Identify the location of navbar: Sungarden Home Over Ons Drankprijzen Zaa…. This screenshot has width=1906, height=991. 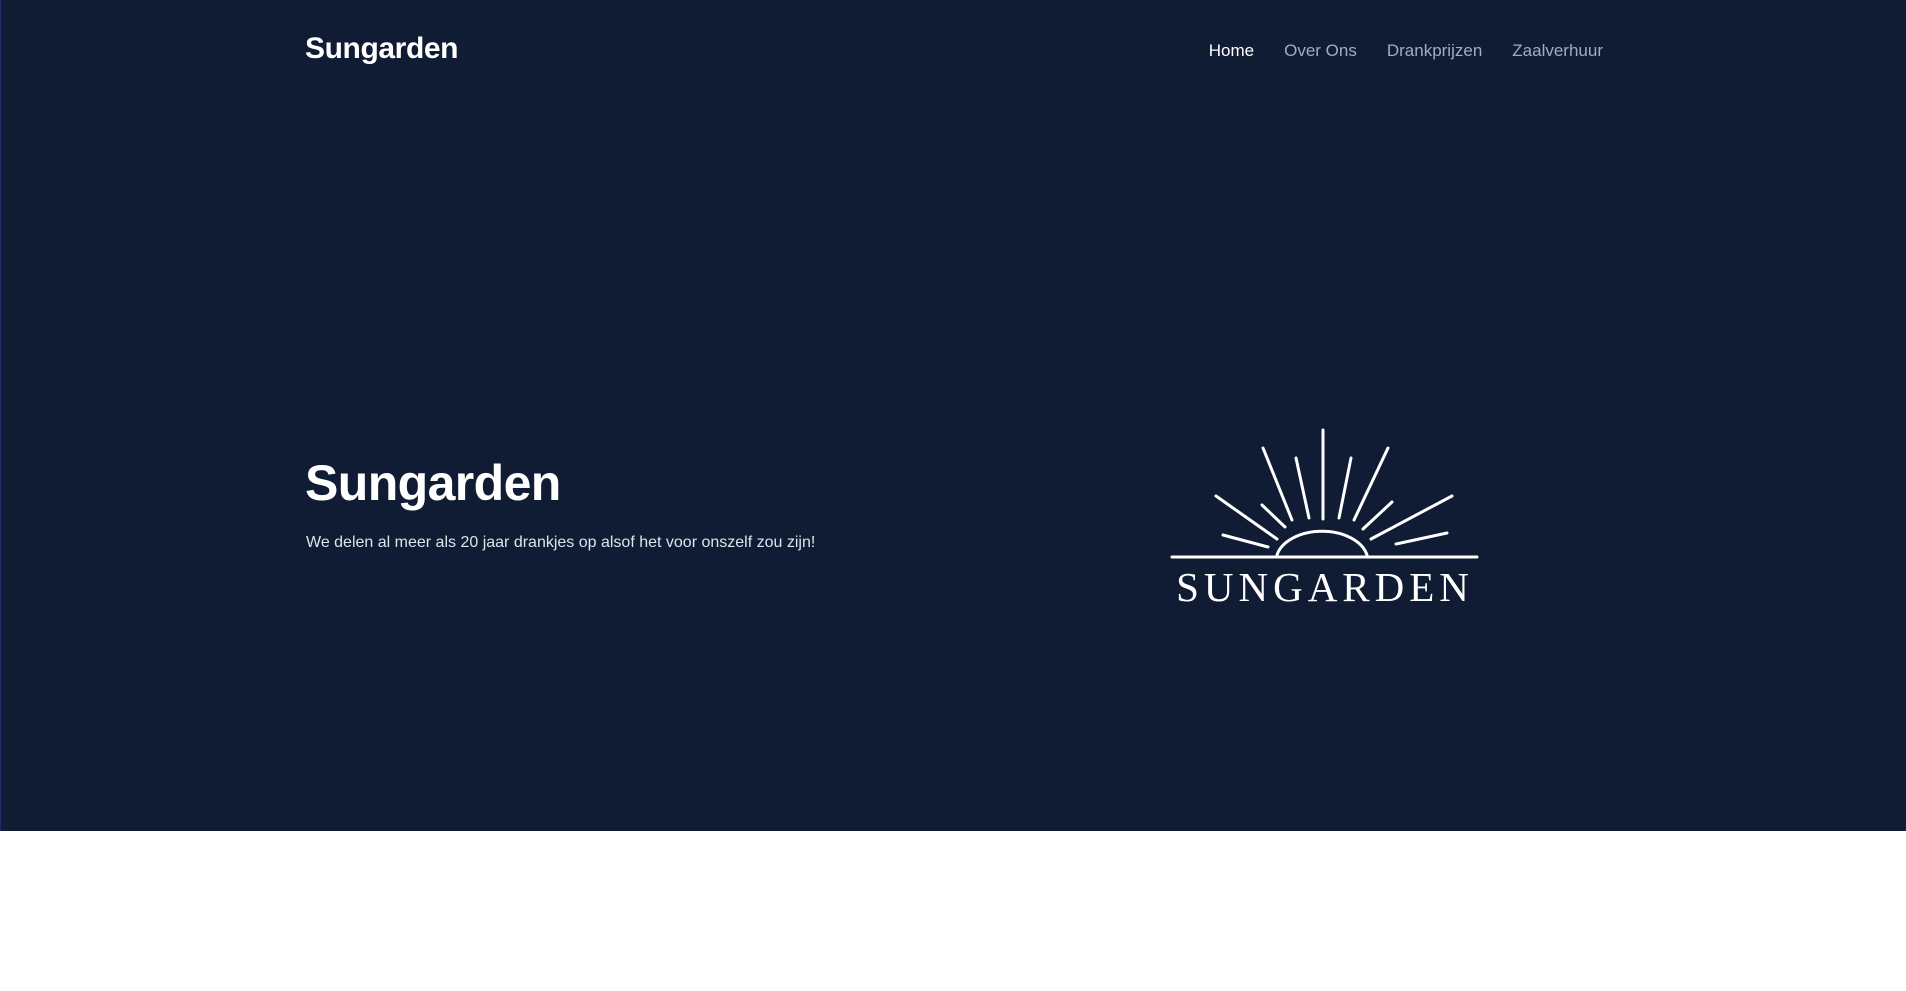
(953, 51).